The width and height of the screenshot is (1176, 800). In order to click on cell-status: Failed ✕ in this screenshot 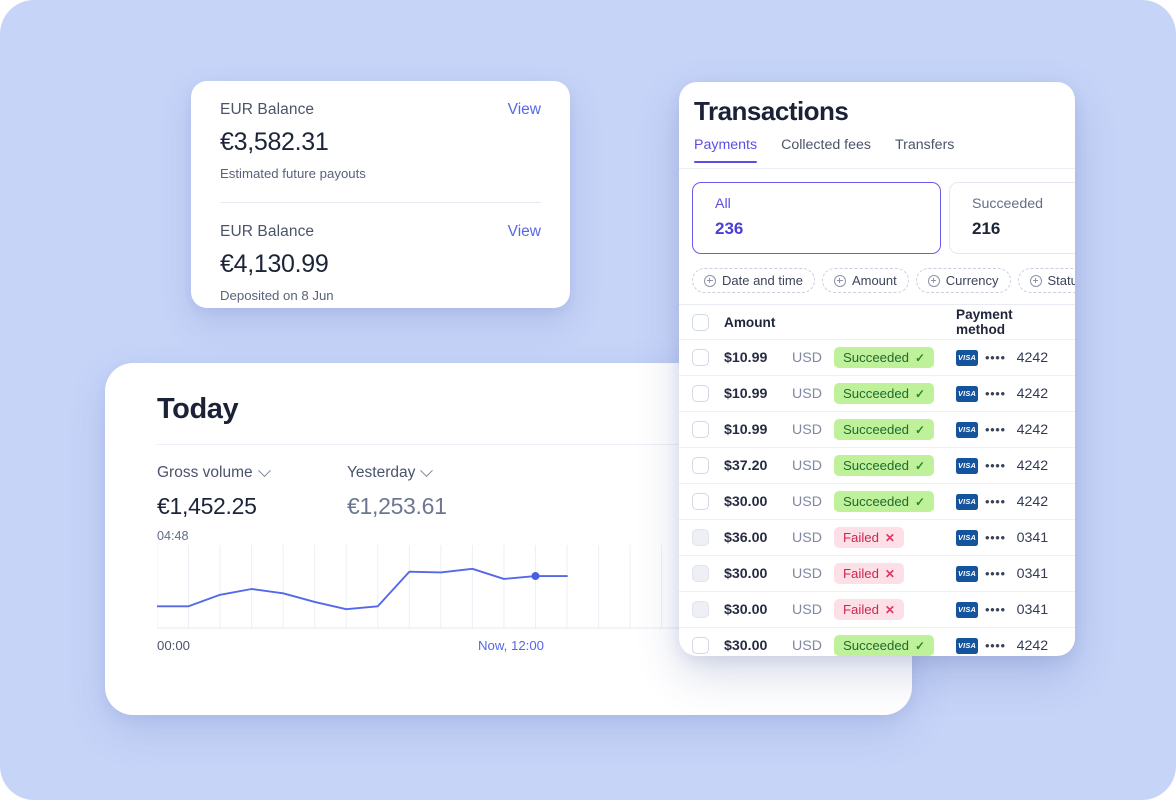, I will do `click(893, 537)`.